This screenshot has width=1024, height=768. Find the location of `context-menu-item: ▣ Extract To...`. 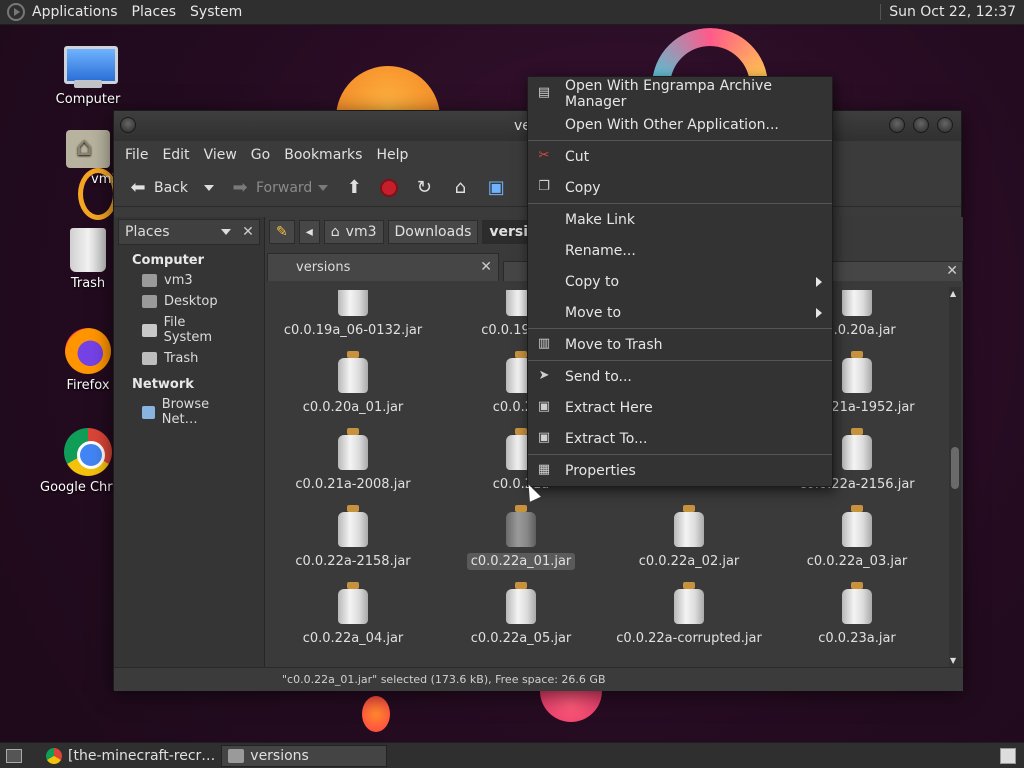

context-menu-item: ▣ Extract To... is located at coordinates (680, 438).